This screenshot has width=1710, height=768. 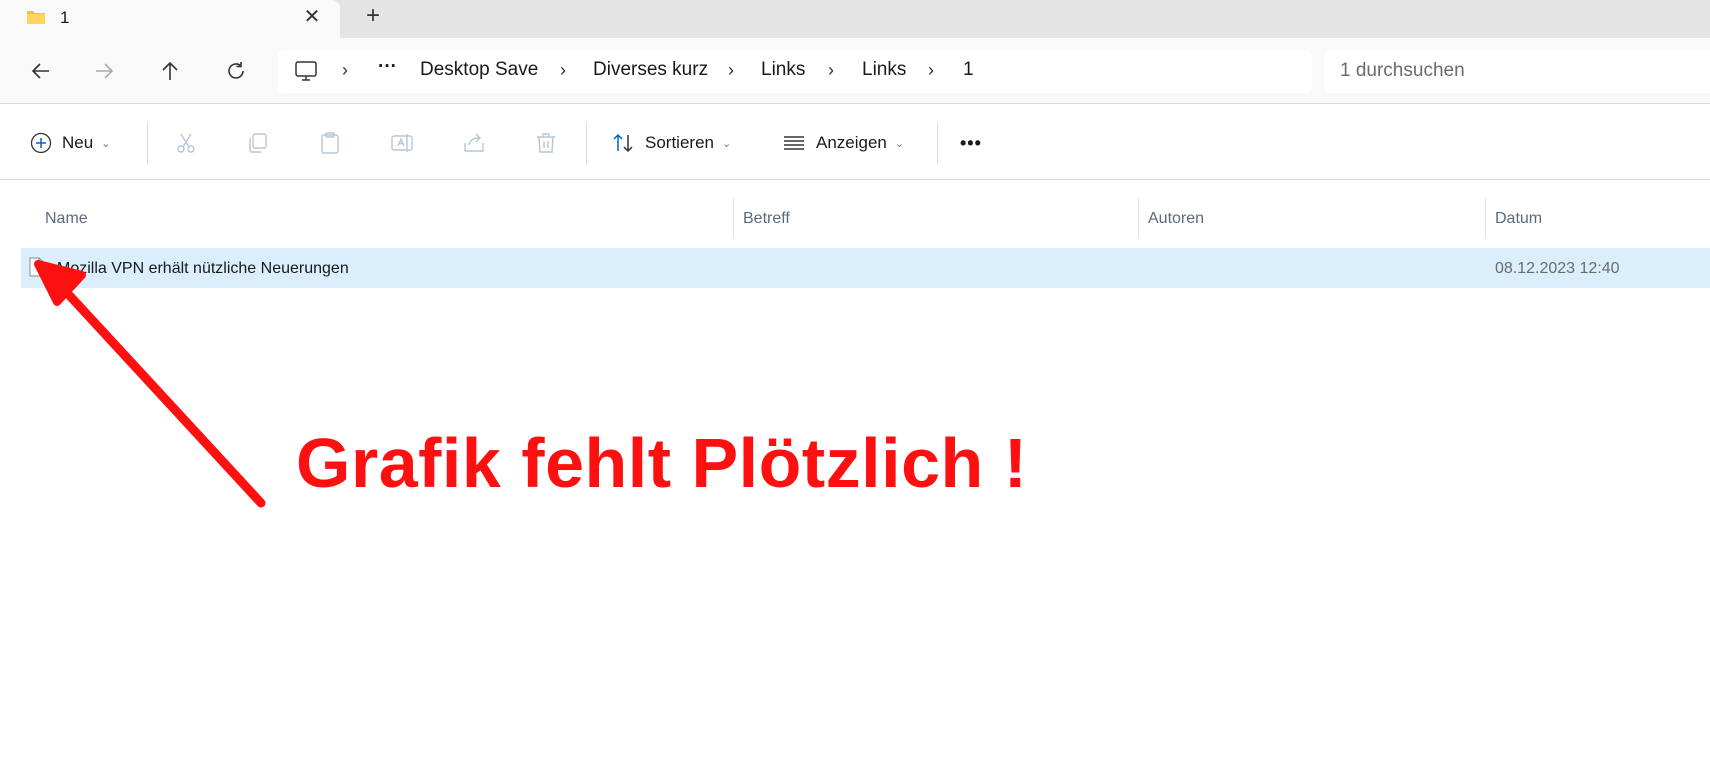 I want to click on close-tab-icon: ✕, so click(x=312, y=17).